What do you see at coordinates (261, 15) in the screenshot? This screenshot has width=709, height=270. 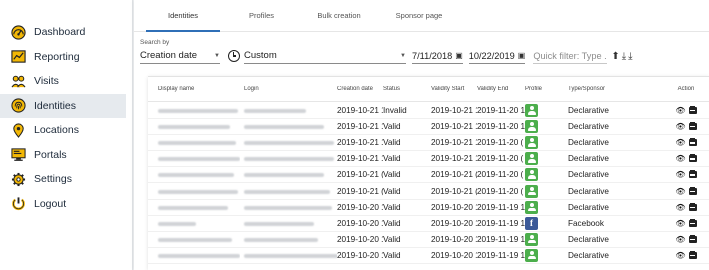 I see `tab-profiles: Profiles` at bounding box center [261, 15].